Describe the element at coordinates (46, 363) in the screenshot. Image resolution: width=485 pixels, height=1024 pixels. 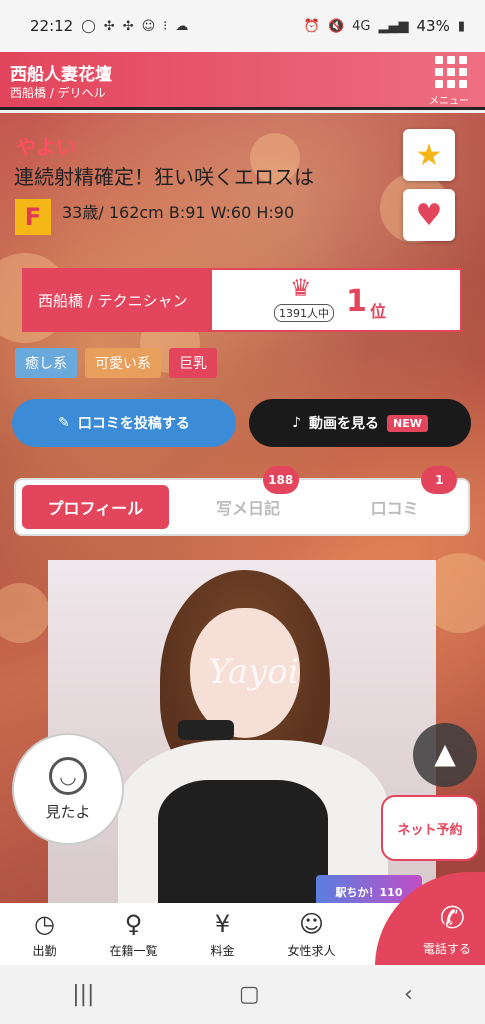
I see `tag-item: 癒し系` at that location.